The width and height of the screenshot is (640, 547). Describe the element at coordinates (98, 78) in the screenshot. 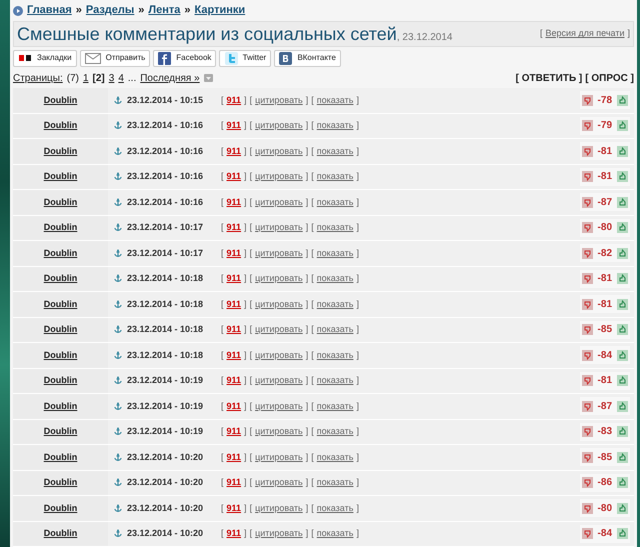

I see `page-link: [2]` at that location.